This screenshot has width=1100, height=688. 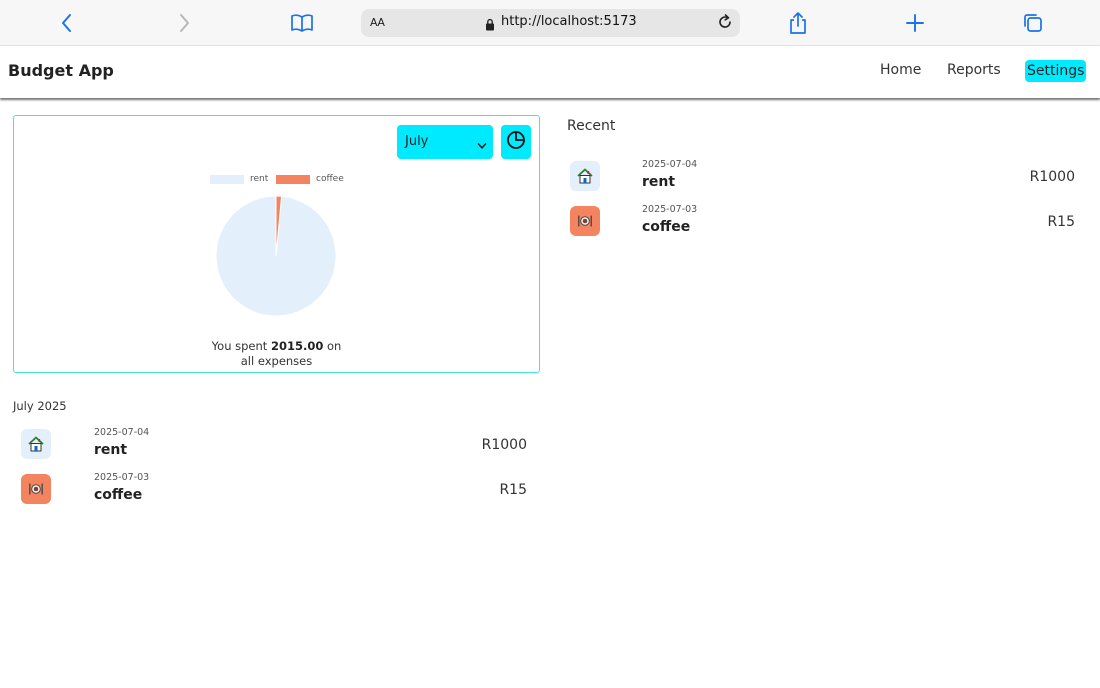 What do you see at coordinates (591, 126) in the screenshot?
I see `recent-heading: Recent` at bounding box center [591, 126].